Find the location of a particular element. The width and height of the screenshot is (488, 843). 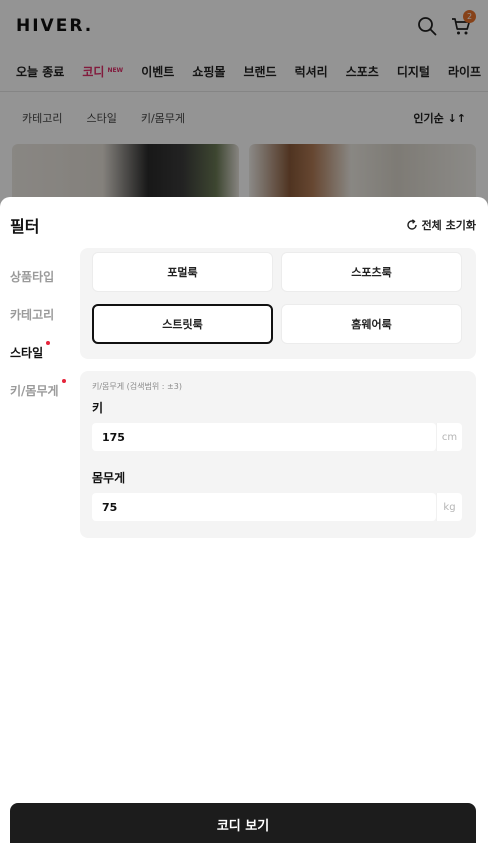

style-option-sports: 스포츠룩 is located at coordinates (371, 272).